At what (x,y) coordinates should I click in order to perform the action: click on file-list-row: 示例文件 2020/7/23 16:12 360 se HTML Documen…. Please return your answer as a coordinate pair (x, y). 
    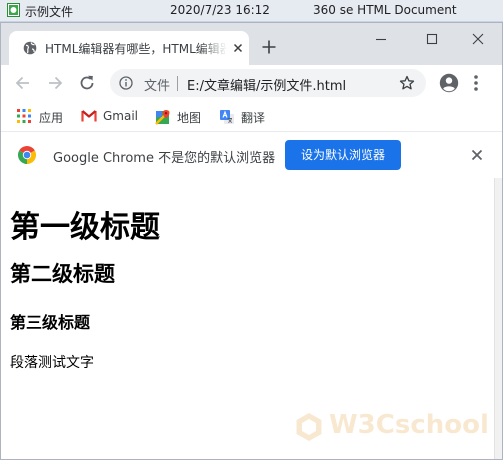
    Looking at the image, I should click on (251, 11).